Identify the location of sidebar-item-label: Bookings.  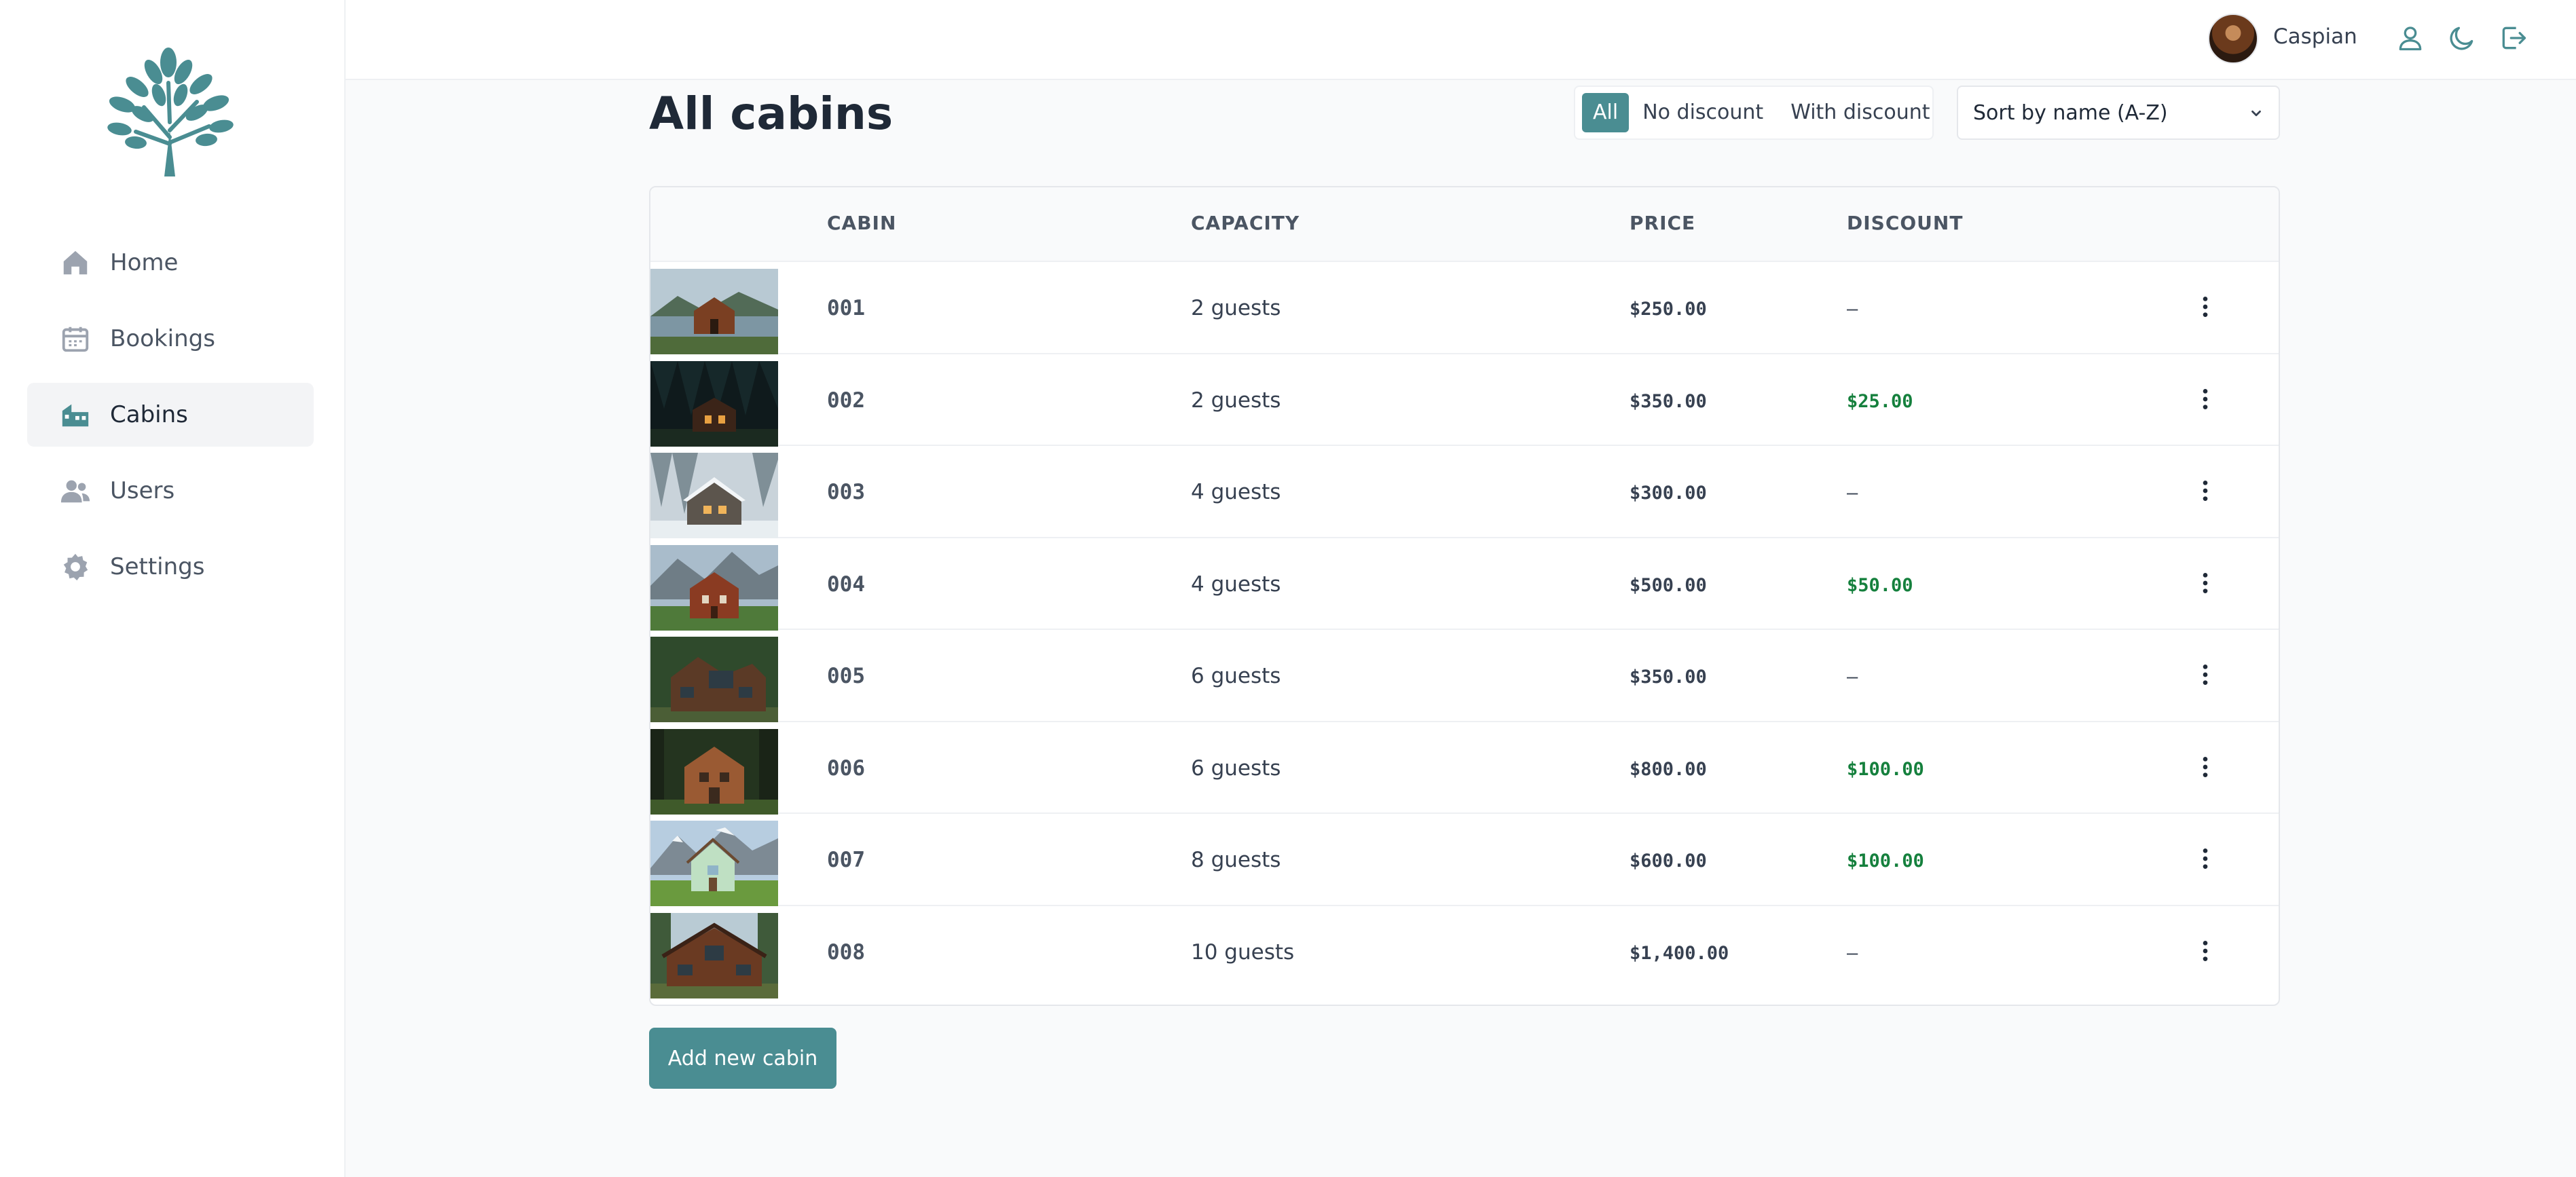
(162, 339).